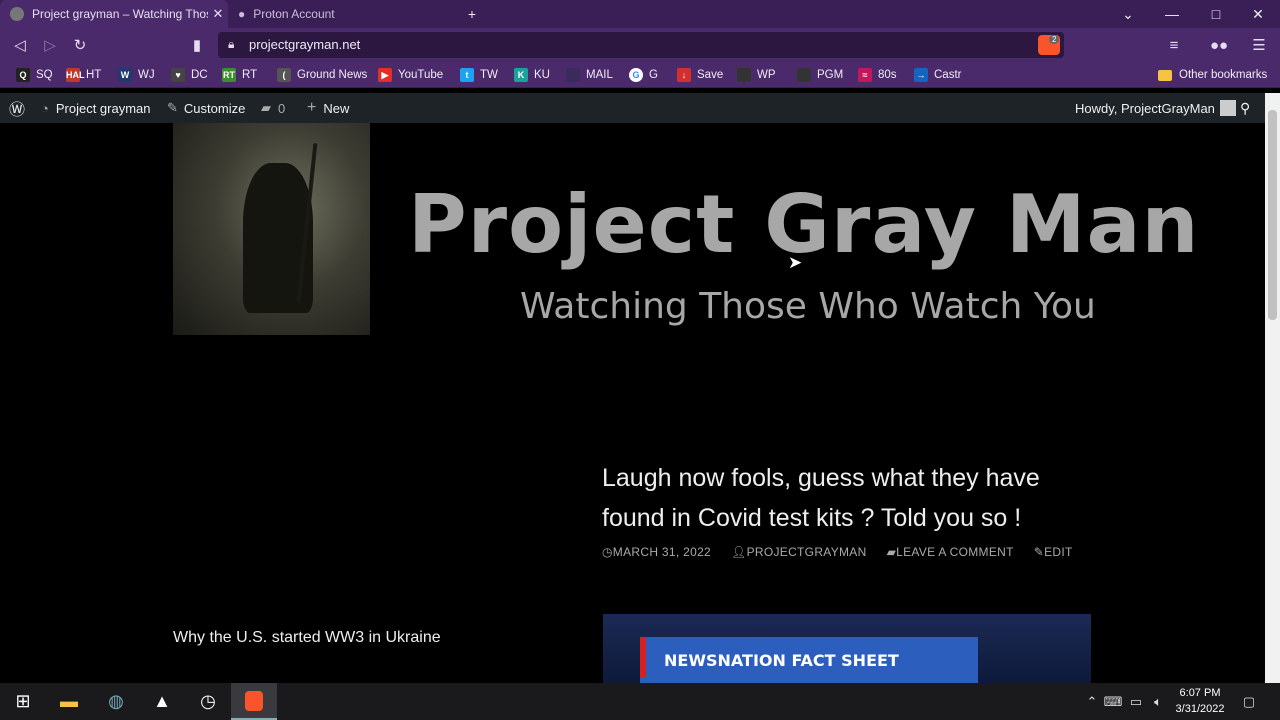  I want to click on bookmark-mail: MAIL, so click(589, 75).